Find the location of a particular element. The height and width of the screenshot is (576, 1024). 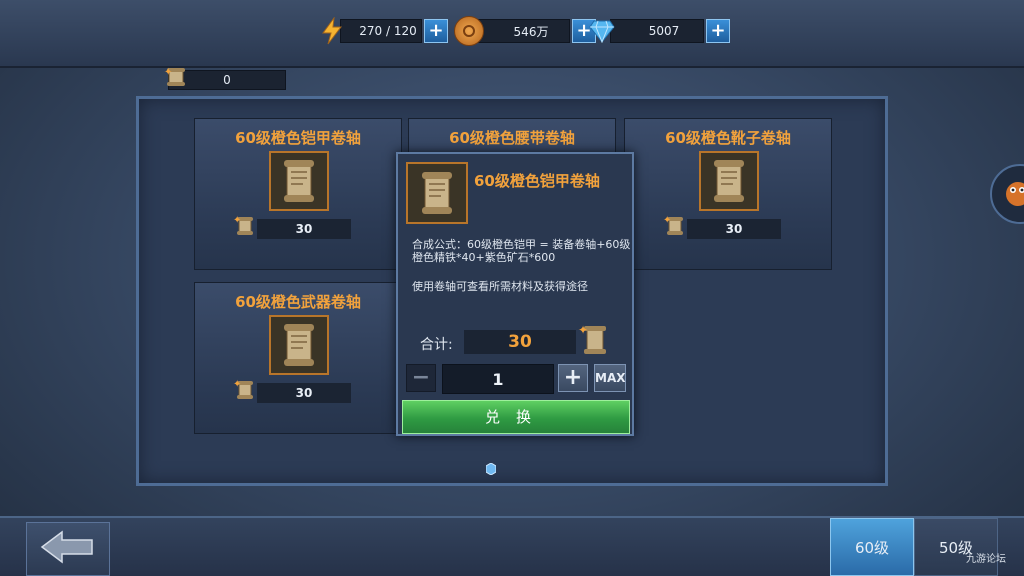

tab-level-50: 50级 is located at coordinates (956, 547).